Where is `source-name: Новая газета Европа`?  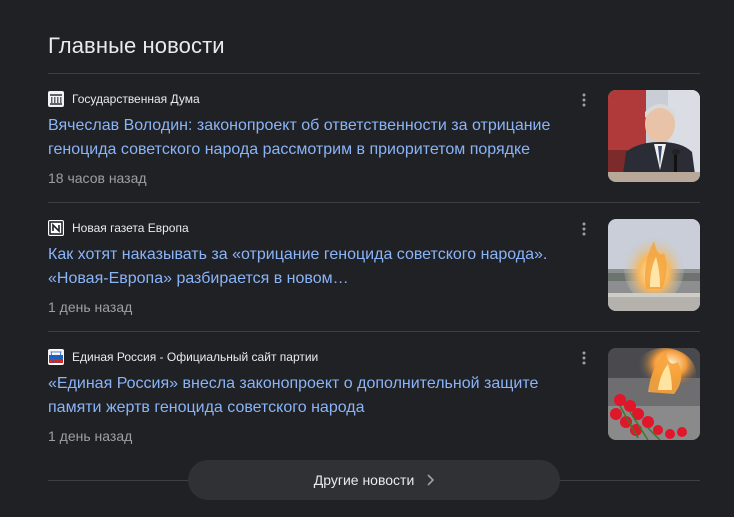
source-name: Новая газета Европа is located at coordinates (130, 228).